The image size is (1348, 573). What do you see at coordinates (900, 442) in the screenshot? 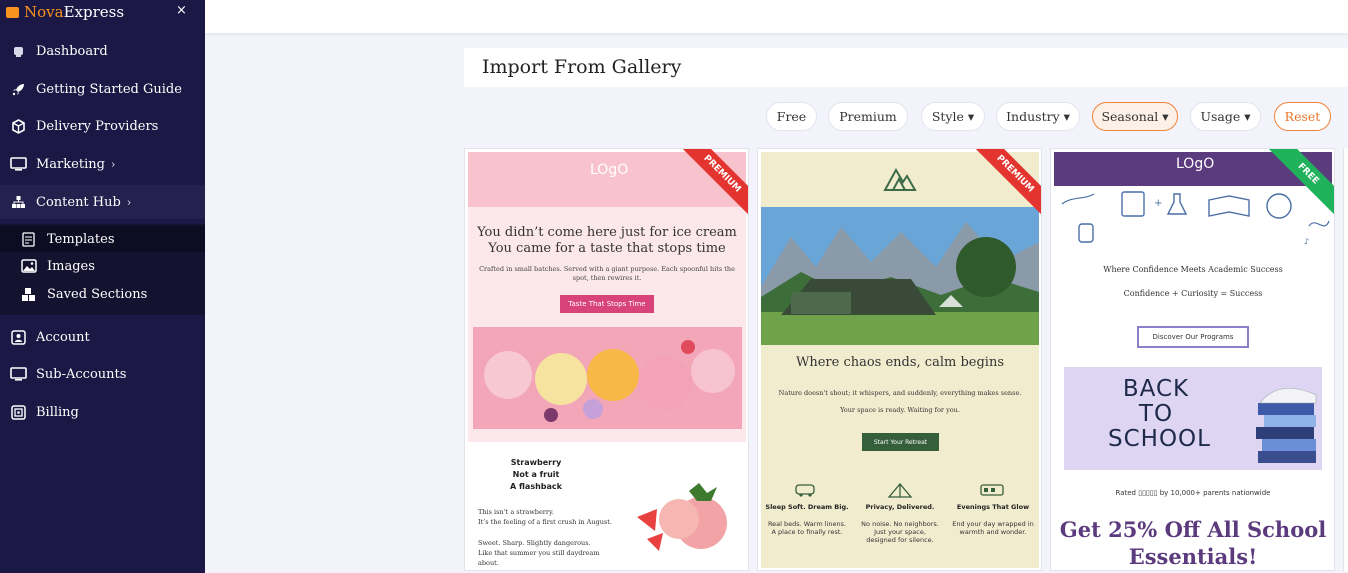
I see `template-cta-button: Start Your Retreat` at bounding box center [900, 442].